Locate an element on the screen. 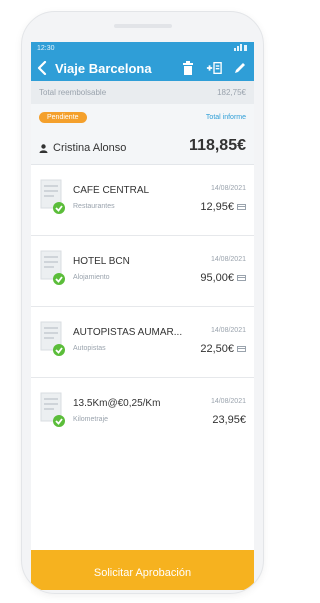  app-bar: Viaje Barcelona is located at coordinates (142, 68).